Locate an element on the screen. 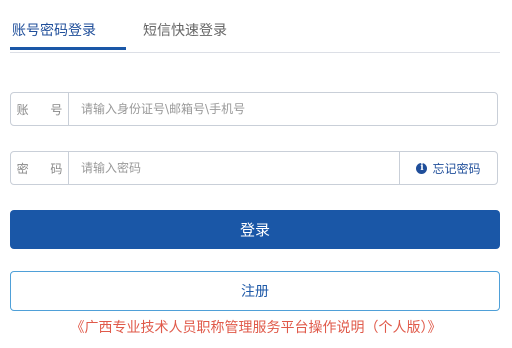  account-input is located at coordinates (283, 109).